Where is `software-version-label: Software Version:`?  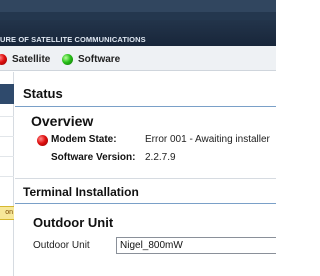
software-version-label: Software Version: is located at coordinates (93, 157).